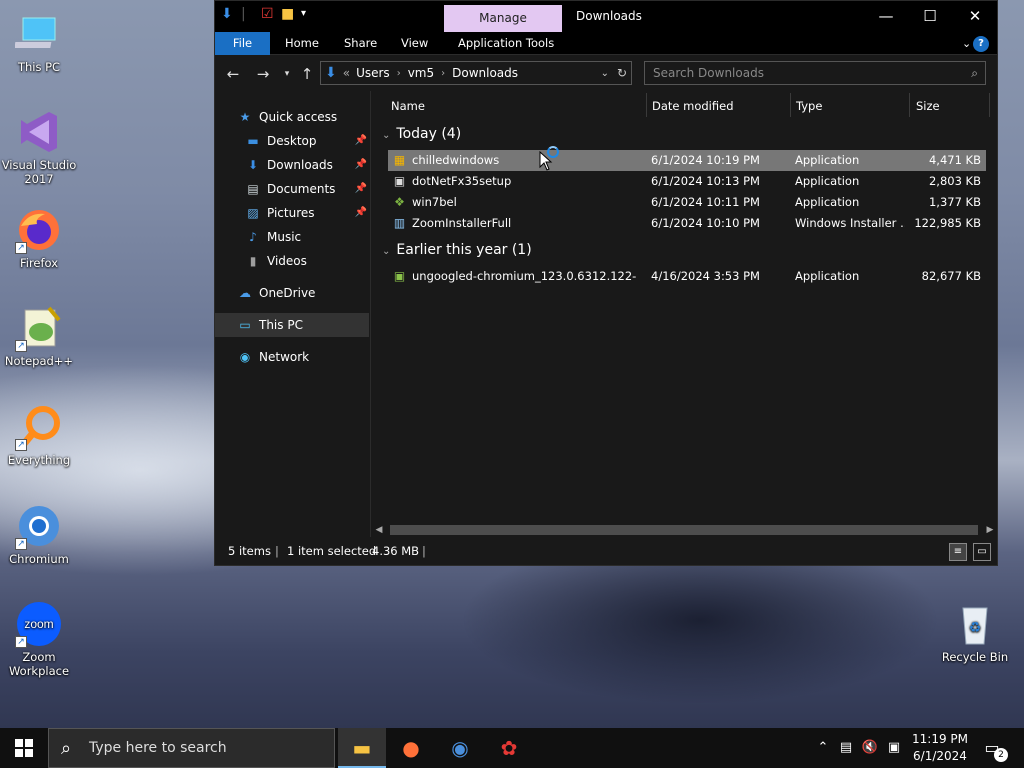 Image resolution: width=1024 pixels, height=768 pixels. I want to click on nav-music: ♪ Music, so click(273, 237).